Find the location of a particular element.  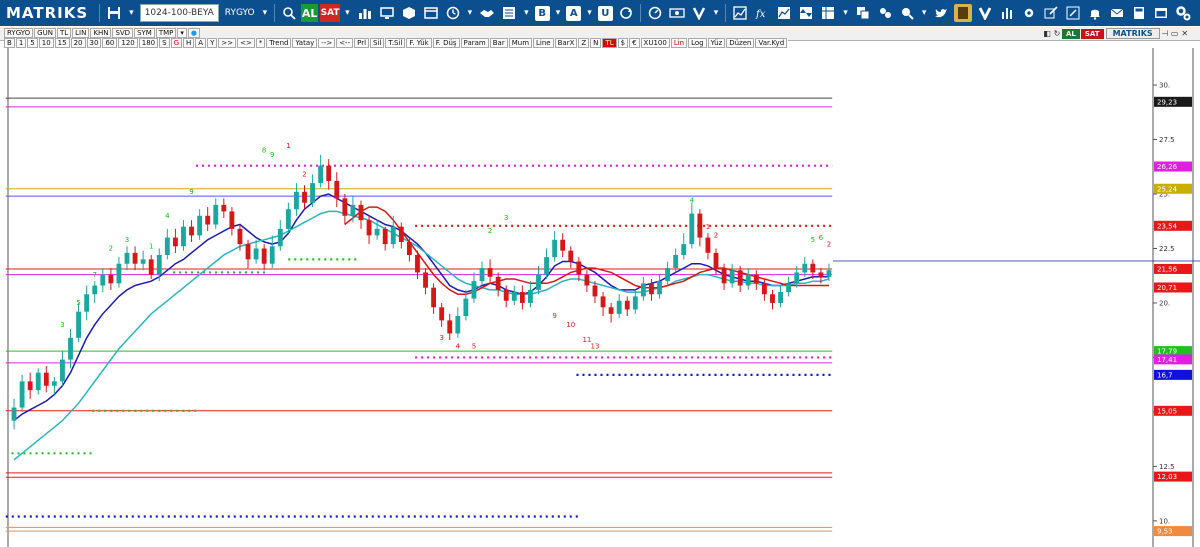

list-dropdown-icon: ▾ is located at coordinates (526, 13).